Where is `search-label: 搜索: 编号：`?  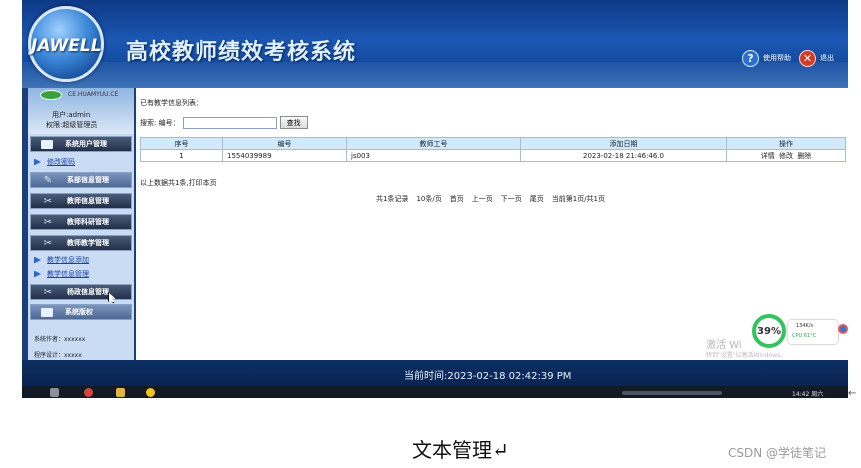 search-label: 搜索: 编号： is located at coordinates (160, 122).